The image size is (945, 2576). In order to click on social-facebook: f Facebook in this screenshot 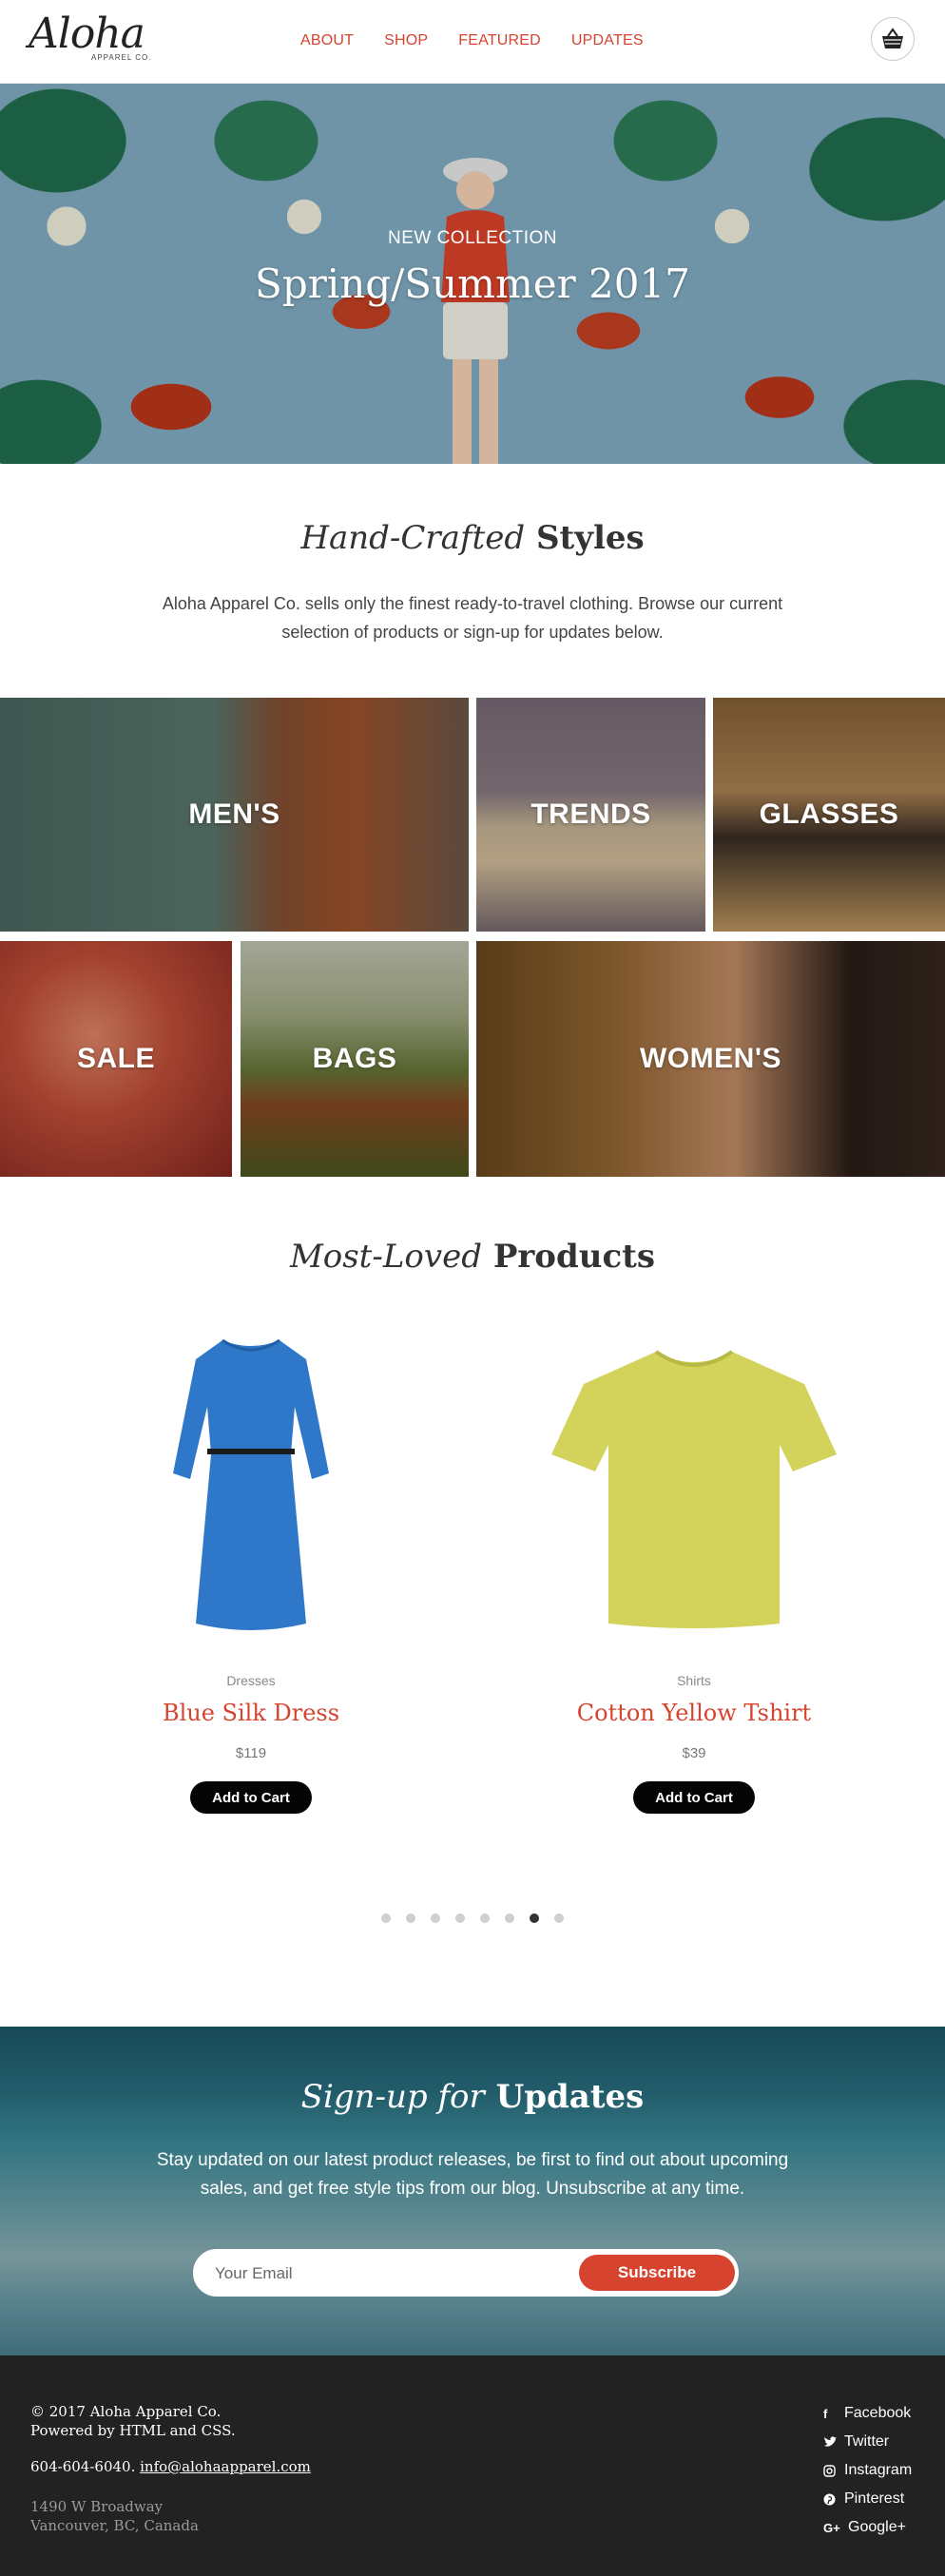, I will do `click(867, 2413)`.